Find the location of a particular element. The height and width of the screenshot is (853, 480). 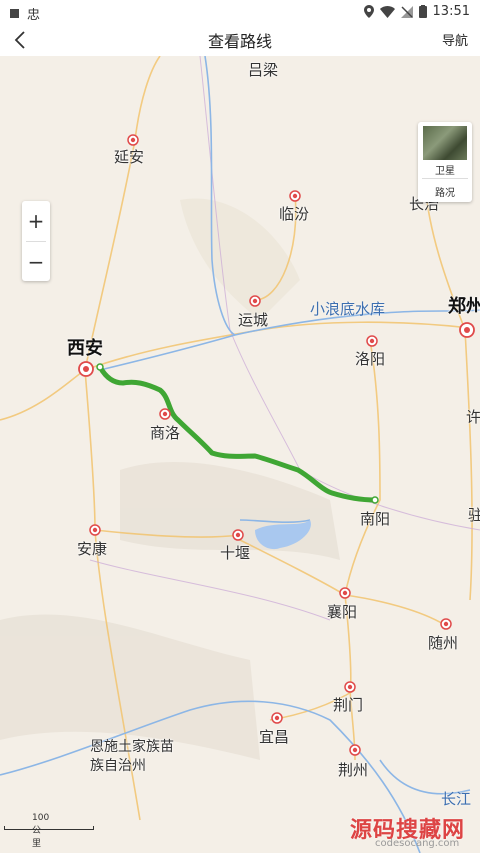

city-marker-商洛 is located at coordinates (165, 414).